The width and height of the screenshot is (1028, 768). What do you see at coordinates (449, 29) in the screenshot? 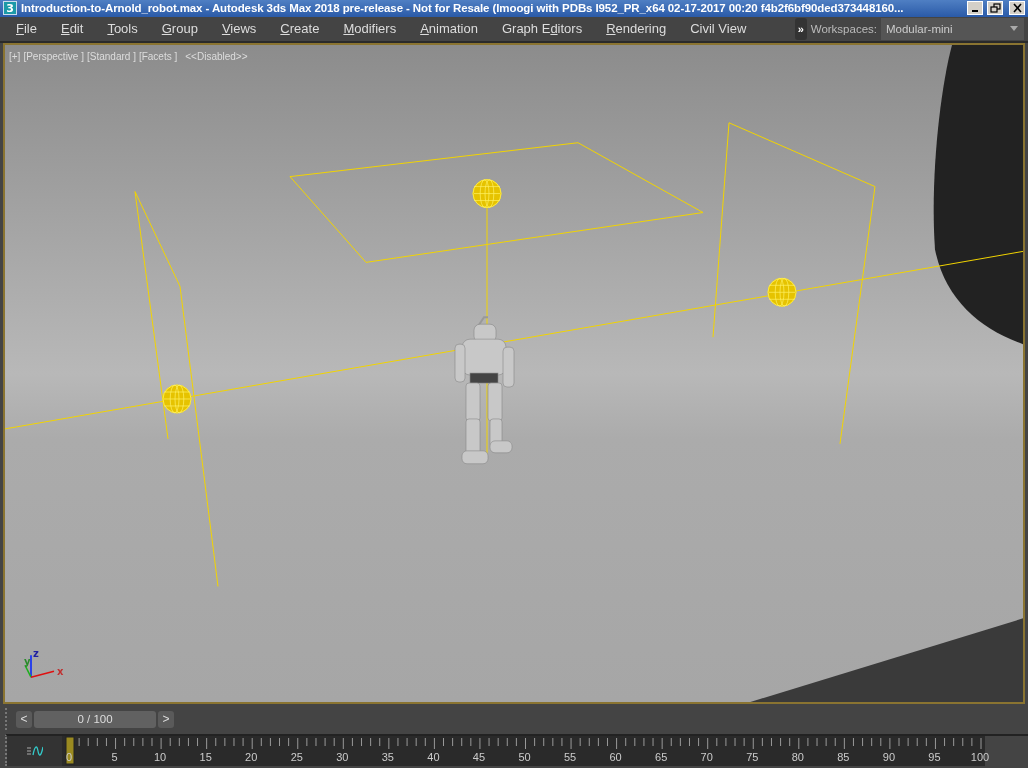
I see `menu-item: Animation` at bounding box center [449, 29].